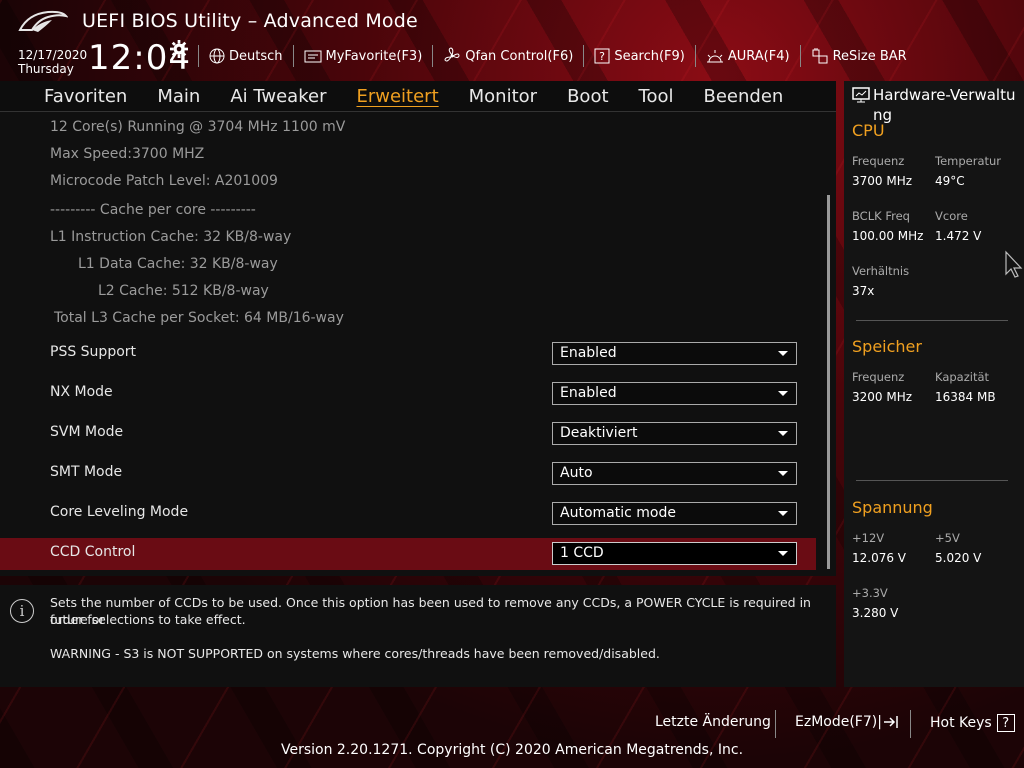 The width and height of the screenshot is (1024, 768). I want to click on v12-value: 12.076 V, so click(879, 558).